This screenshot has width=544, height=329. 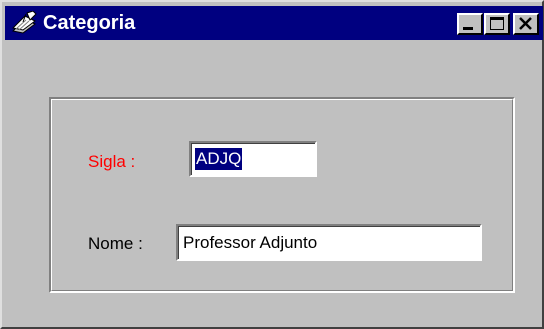 I want to click on close-button, so click(x=526, y=24).